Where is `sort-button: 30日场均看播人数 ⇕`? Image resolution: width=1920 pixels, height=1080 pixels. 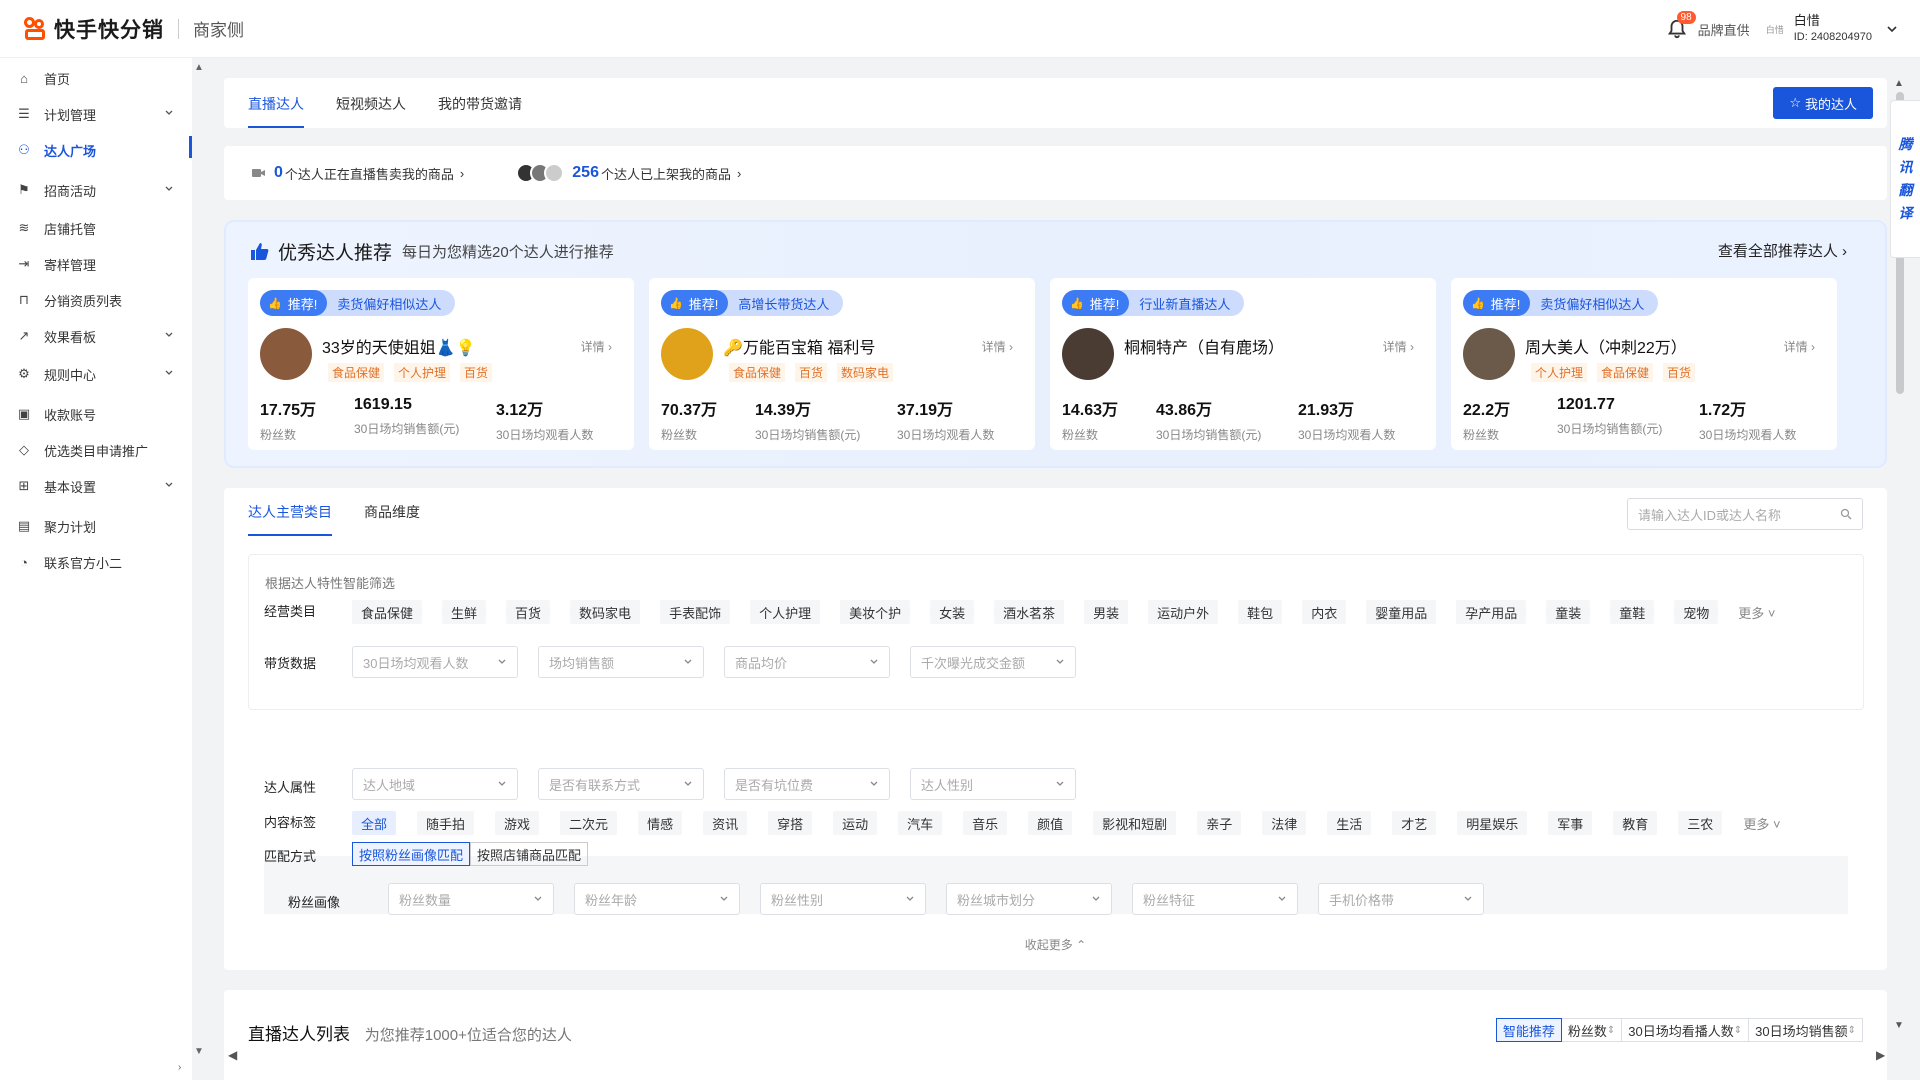
sort-button: 30日场均看播人数 ⇕ is located at coordinates (1685, 1030).